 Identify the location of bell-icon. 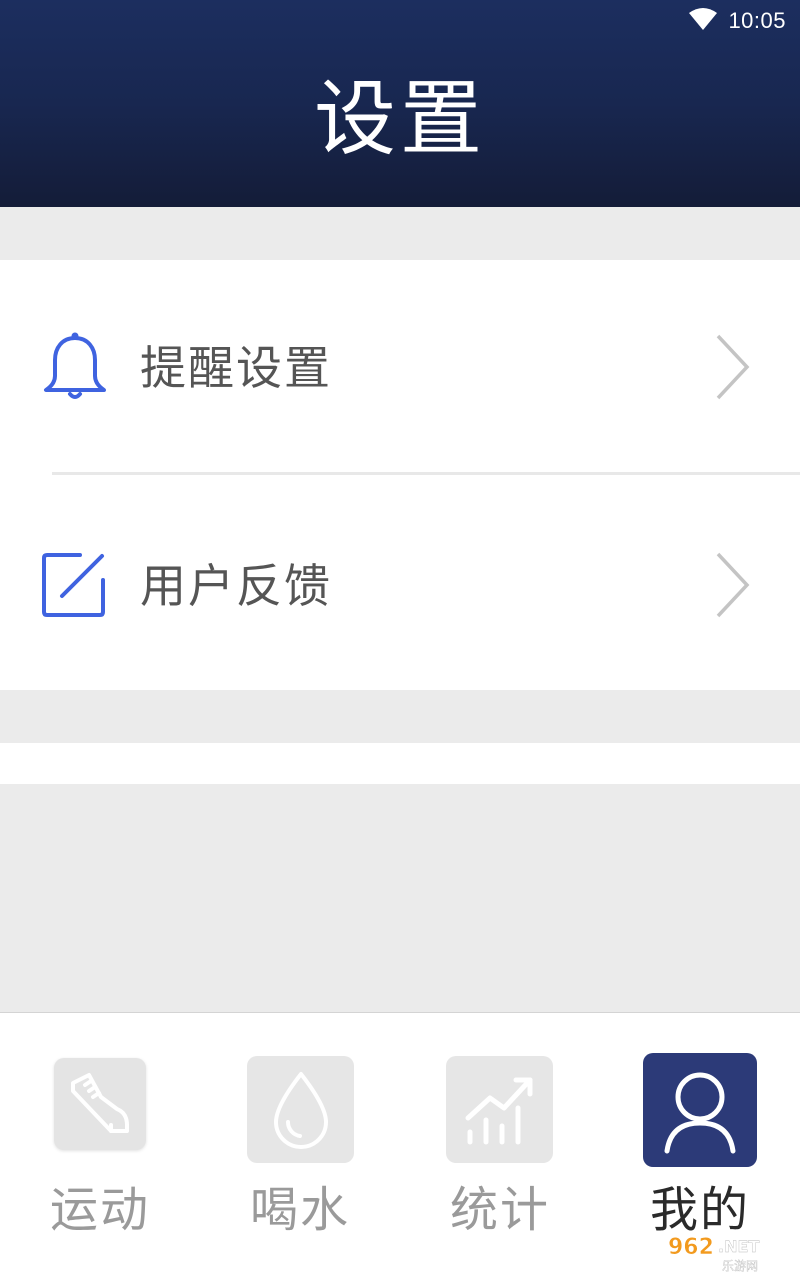
(75, 367).